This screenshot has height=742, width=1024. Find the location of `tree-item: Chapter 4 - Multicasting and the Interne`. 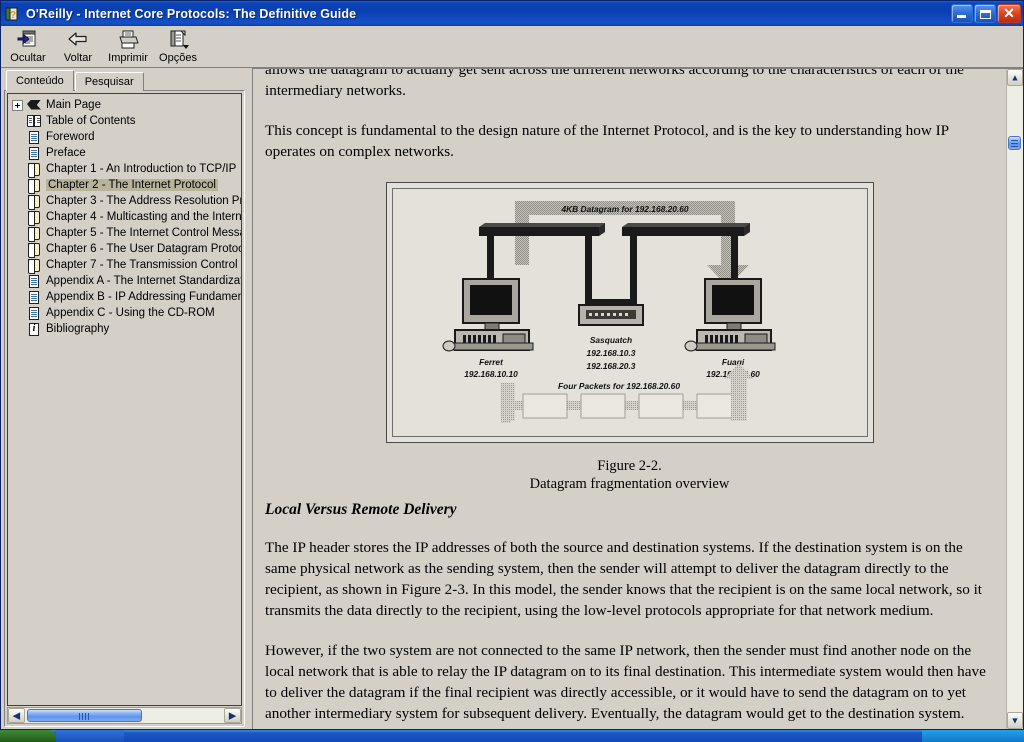

tree-item: Chapter 4 - Multicasting and the Interne is located at coordinates (125, 217).